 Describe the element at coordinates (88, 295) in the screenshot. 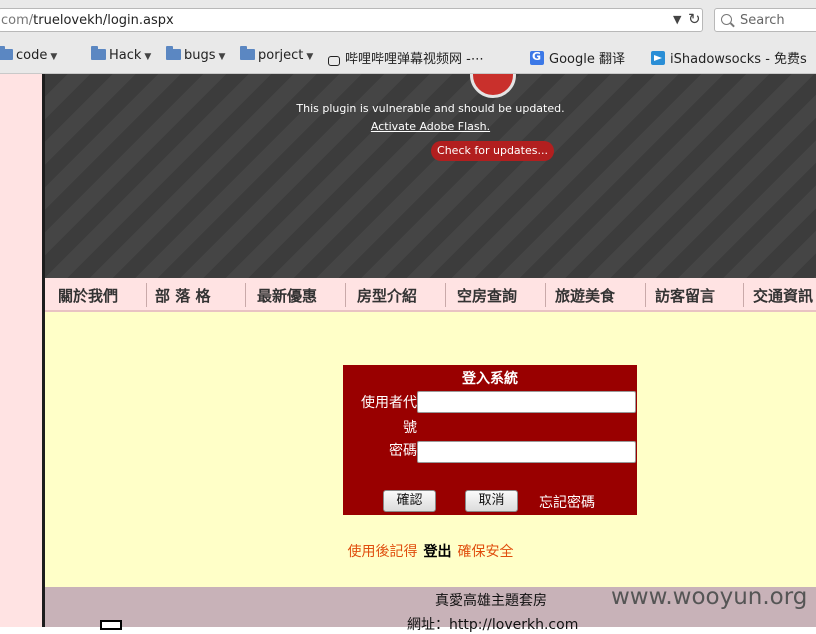

I see `nav-about: 關於我們` at that location.